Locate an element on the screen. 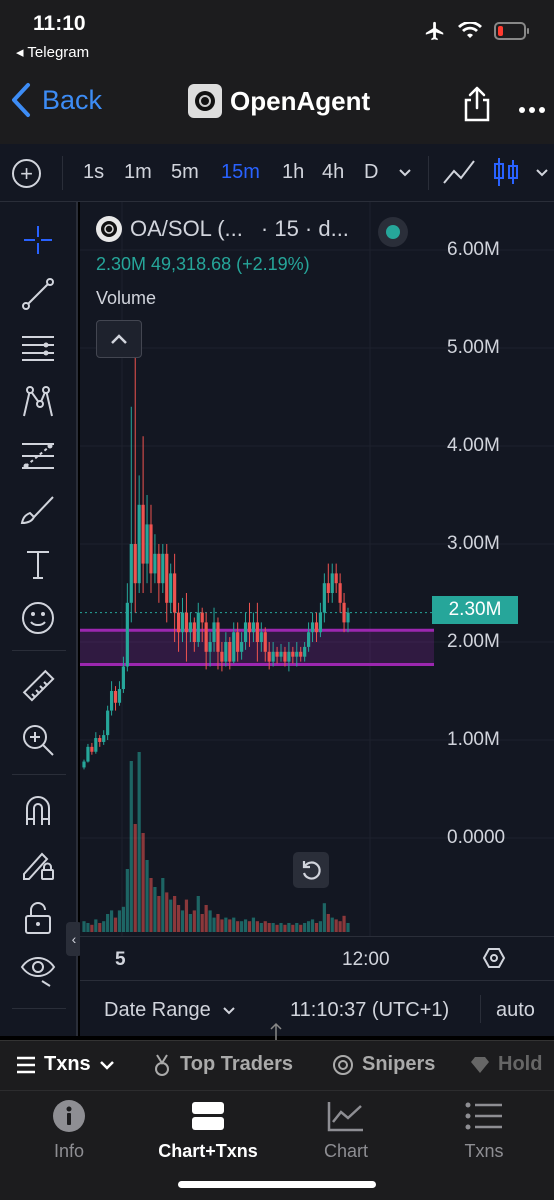  share-button is located at coordinates (477, 106).